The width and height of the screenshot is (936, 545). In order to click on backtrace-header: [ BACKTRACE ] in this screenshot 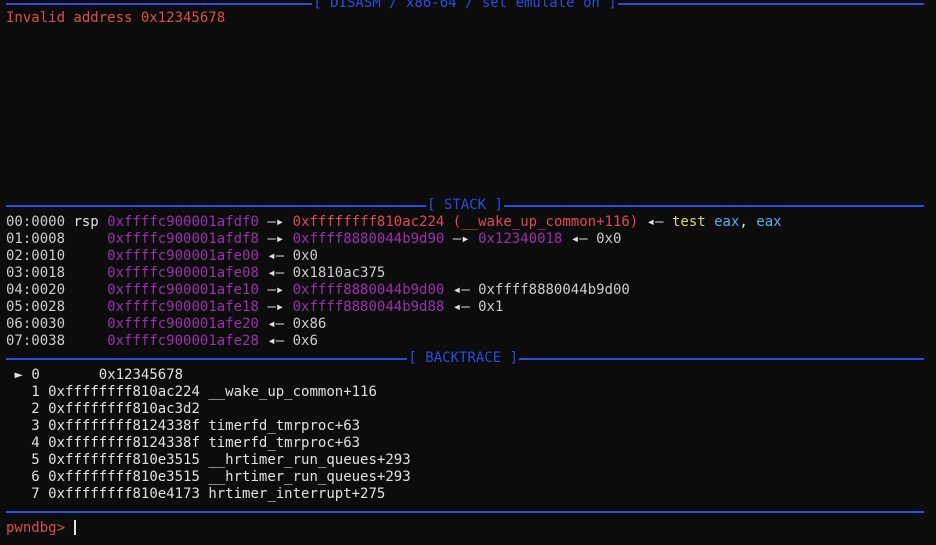, I will do `click(462, 358)`.